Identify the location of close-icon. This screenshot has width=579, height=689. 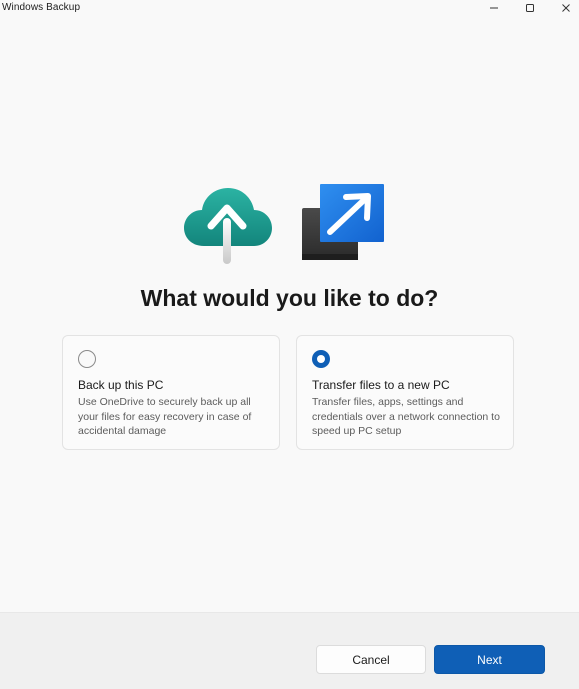
(566, 8).